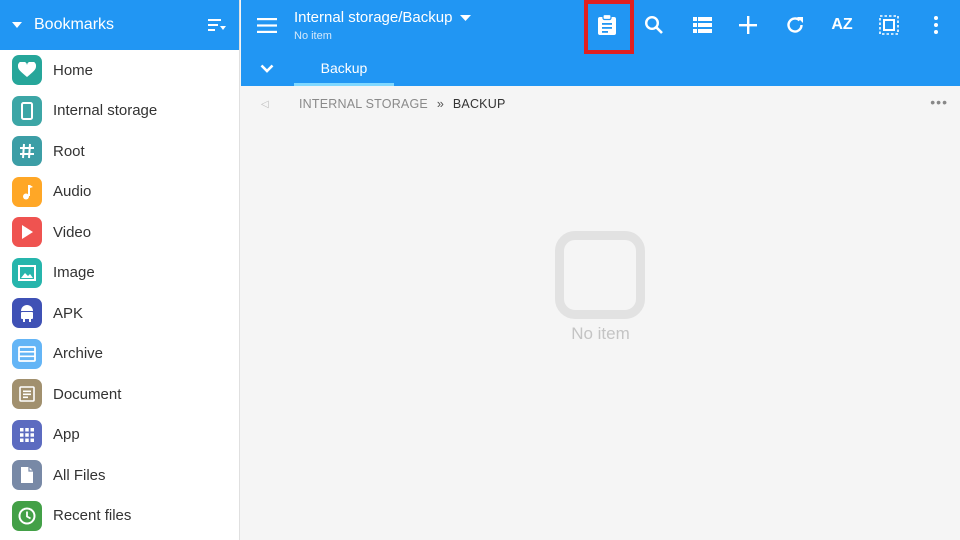 This screenshot has height=540, width=960. I want to click on refresh-icon, so click(795, 25).